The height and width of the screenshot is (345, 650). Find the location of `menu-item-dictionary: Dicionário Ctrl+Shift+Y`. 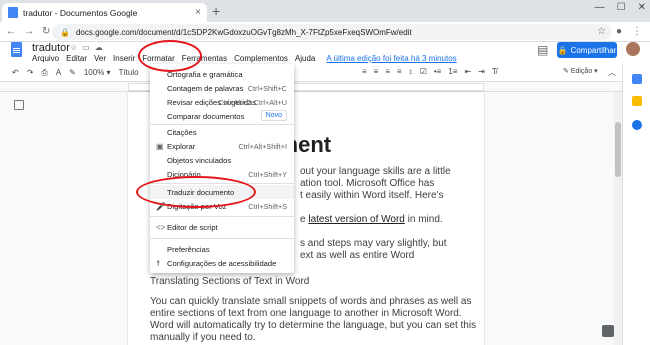

menu-item-dictionary: Dicionário Ctrl+Shift+Y is located at coordinates (222, 174).